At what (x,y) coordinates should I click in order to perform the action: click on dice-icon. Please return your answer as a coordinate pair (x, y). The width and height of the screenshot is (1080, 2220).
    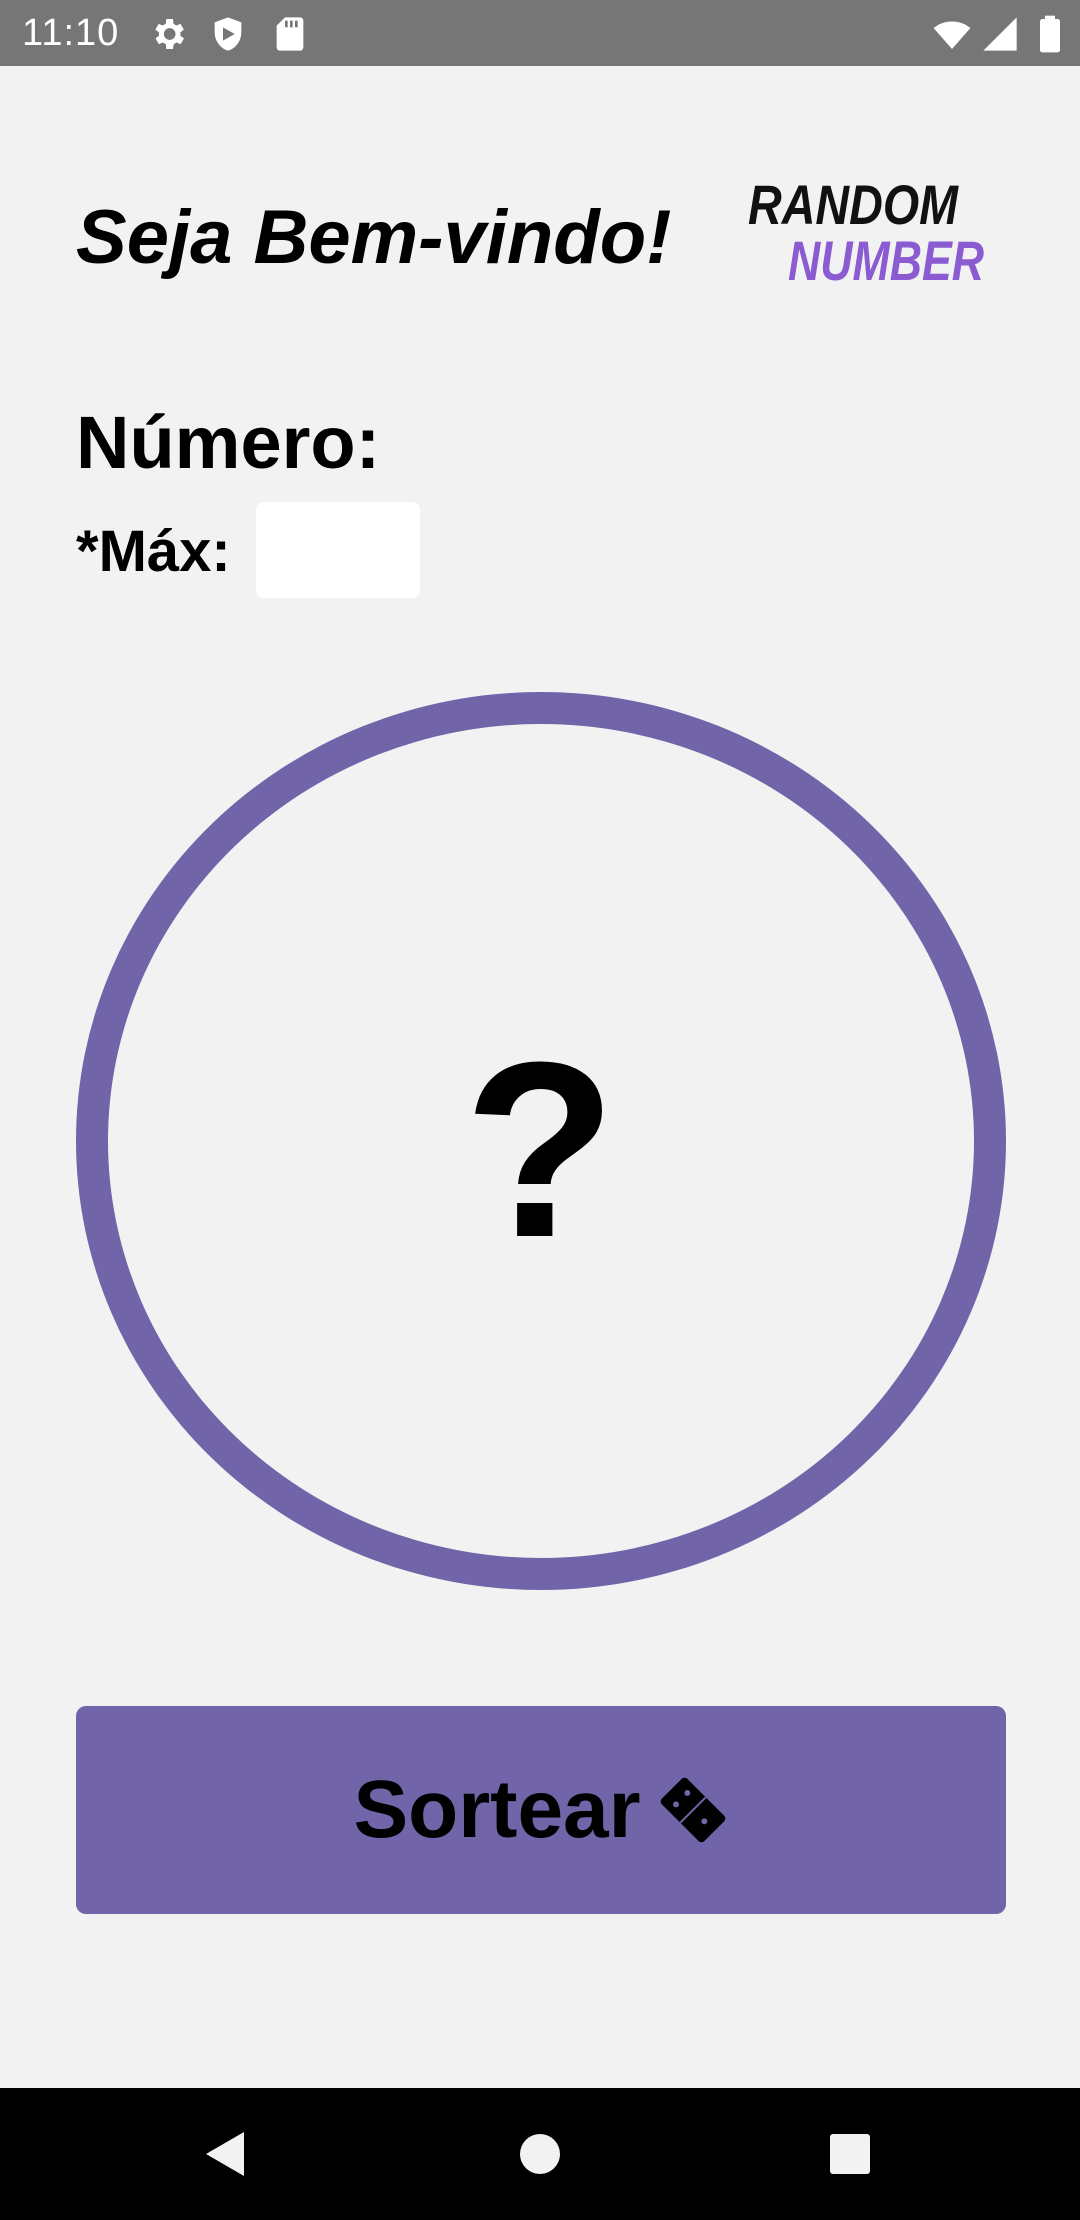
    Looking at the image, I should click on (692, 1810).